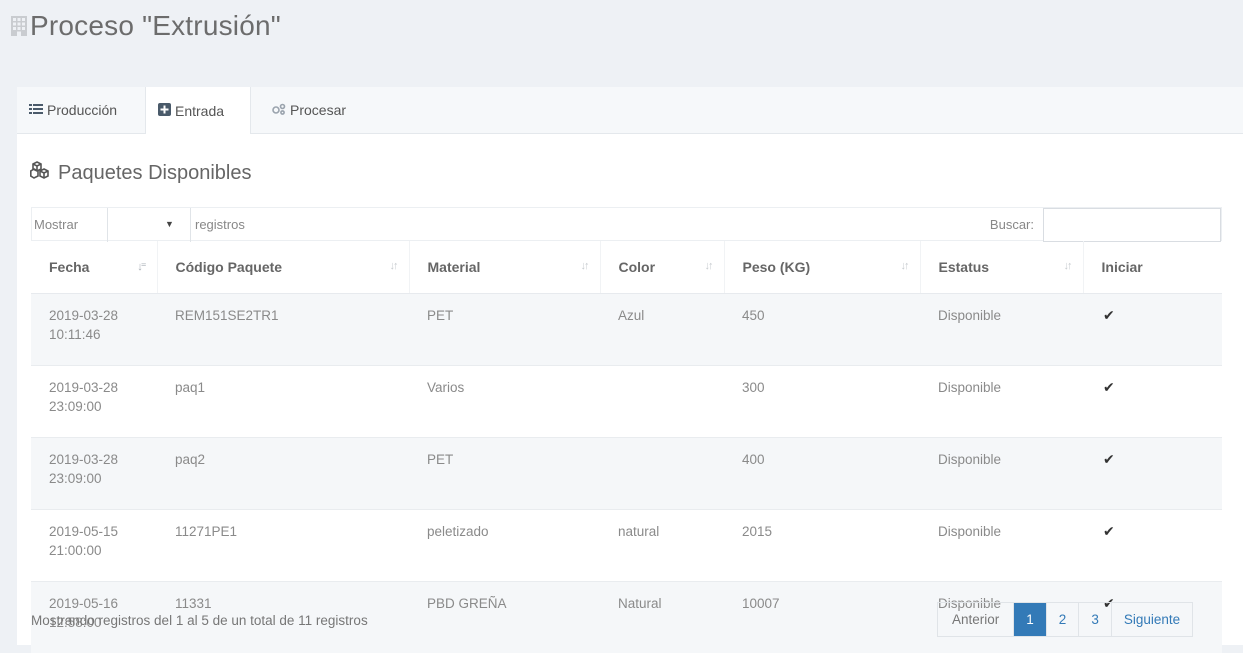 The width and height of the screenshot is (1243, 653). I want to click on cogs-icon, so click(278, 110).